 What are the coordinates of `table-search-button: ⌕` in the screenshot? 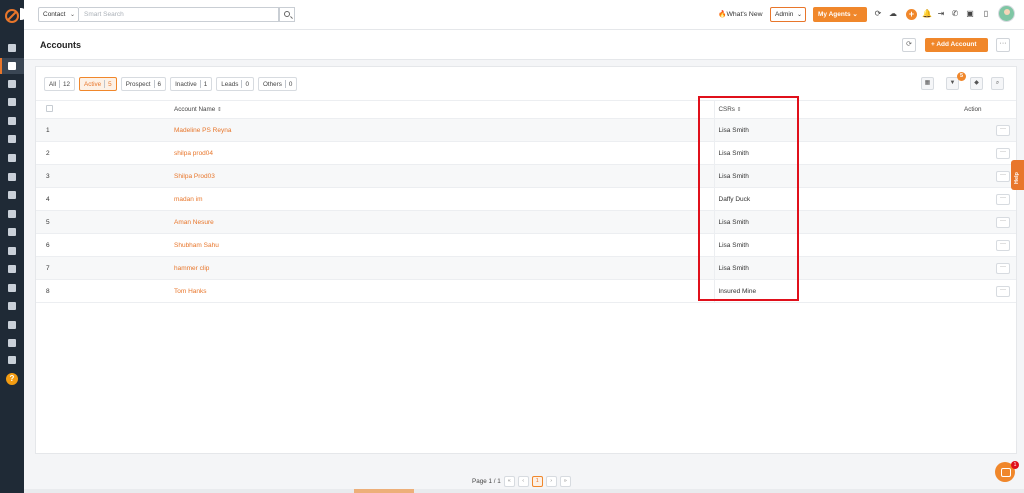 It's located at (997, 83).